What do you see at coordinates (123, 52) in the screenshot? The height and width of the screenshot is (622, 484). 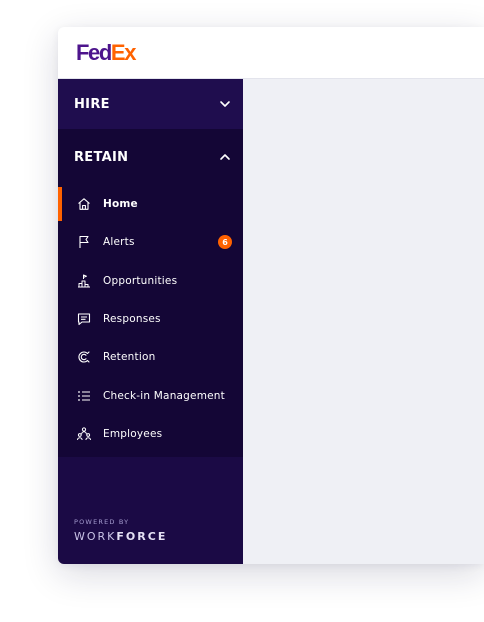 I see `logo-ex: Ex` at bounding box center [123, 52].